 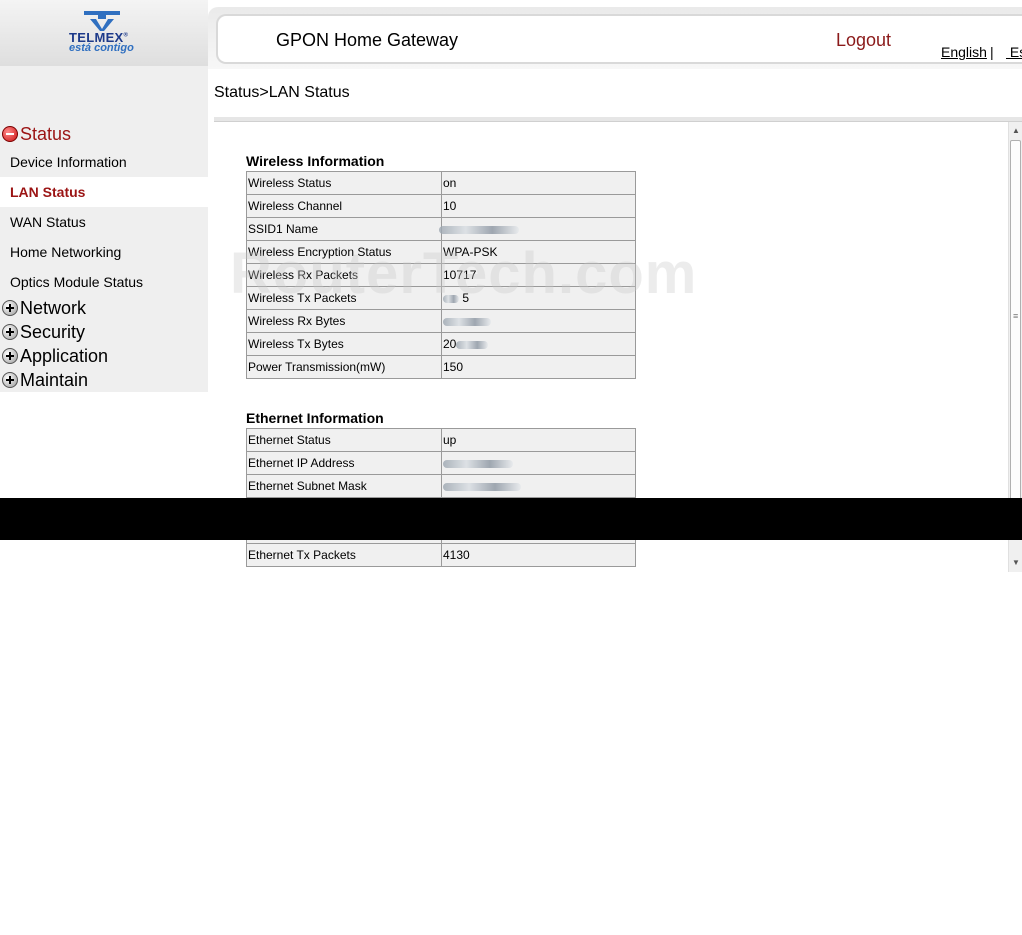 I want to click on table-row: Ethernet Tx Packets 4130, so click(x=441, y=555).